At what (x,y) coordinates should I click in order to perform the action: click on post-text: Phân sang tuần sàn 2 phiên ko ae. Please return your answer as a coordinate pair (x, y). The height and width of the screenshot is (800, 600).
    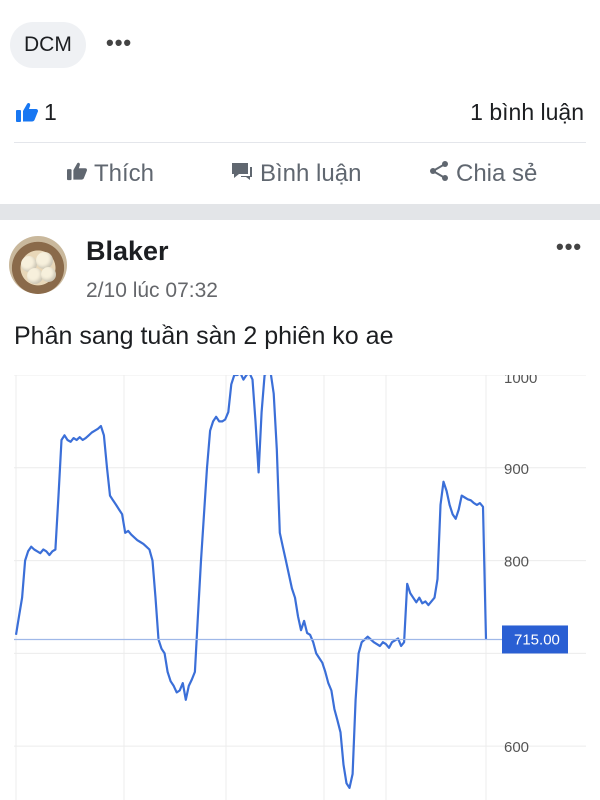
    Looking at the image, I should click on (204, 336).